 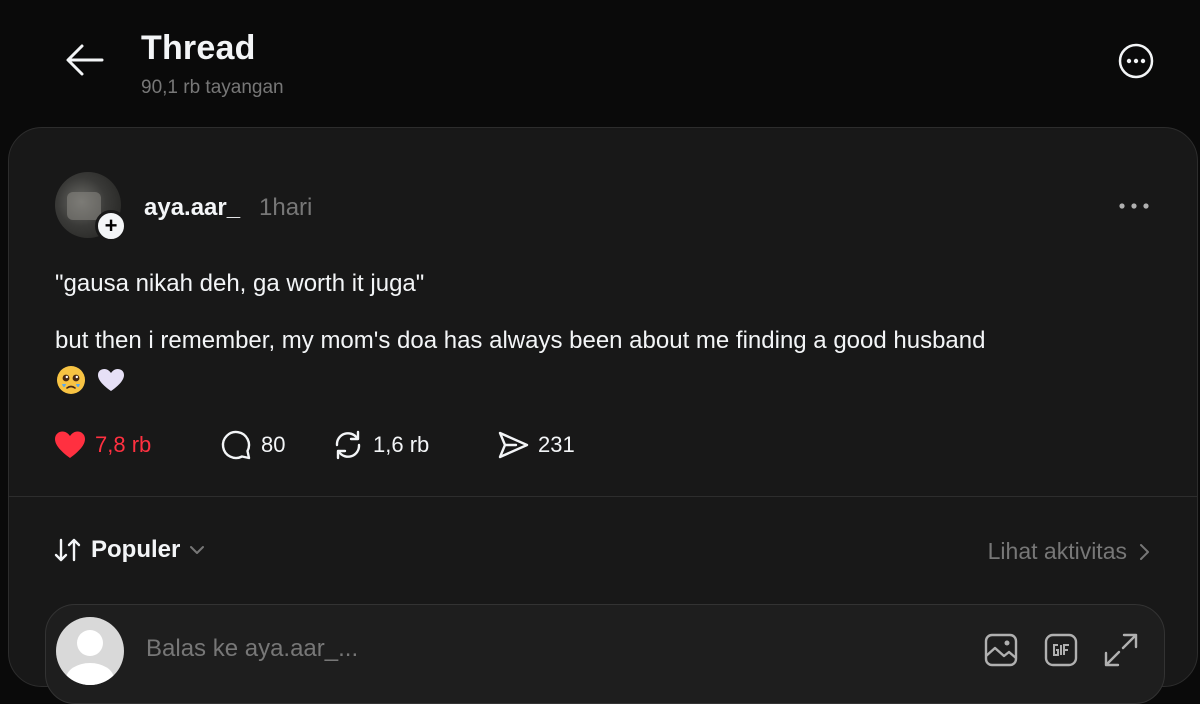 What do you see at coordinates (198, 48) in the screenshot?
I see `page-title: Thread` at bounding box center [198, 48].